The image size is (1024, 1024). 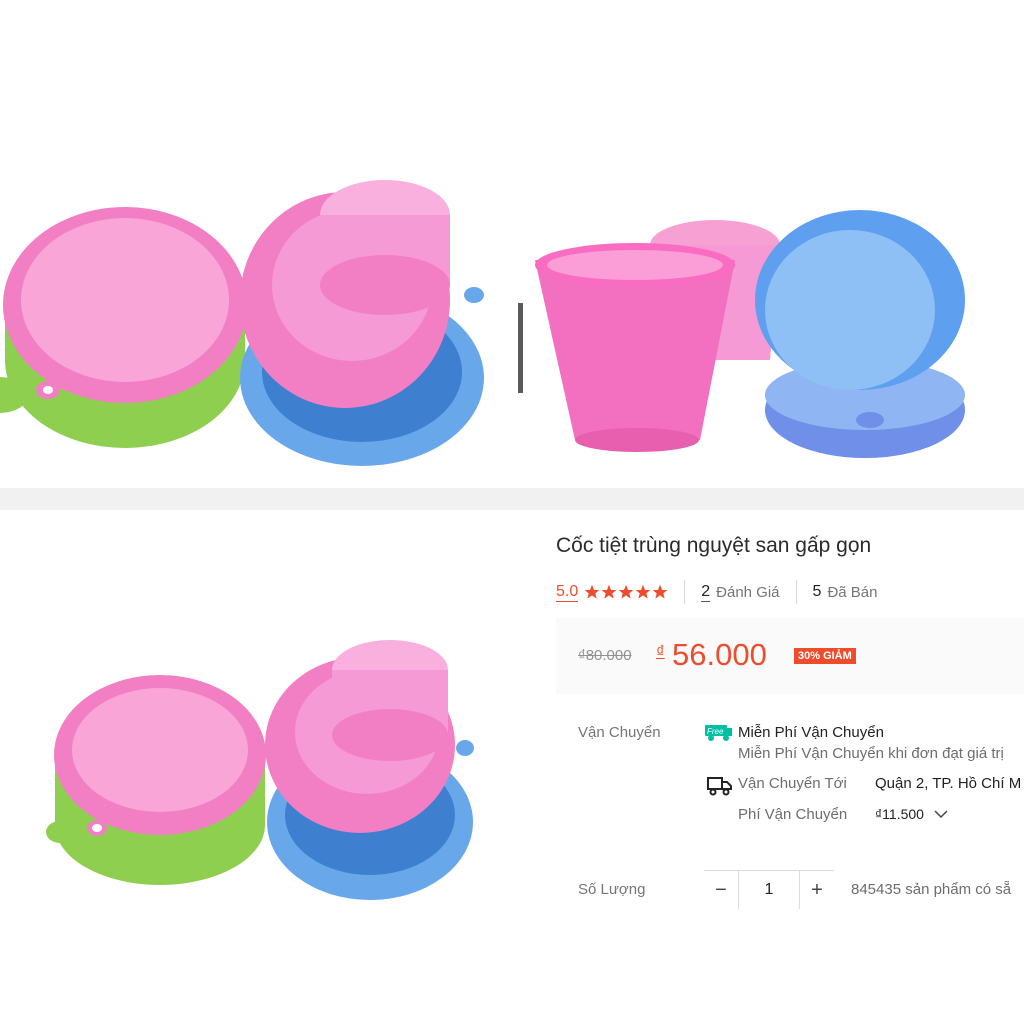 What do you see at coordinates (706, 592) in the screenshot?
I see `review-count: 2` at bounding box center [706, 592].